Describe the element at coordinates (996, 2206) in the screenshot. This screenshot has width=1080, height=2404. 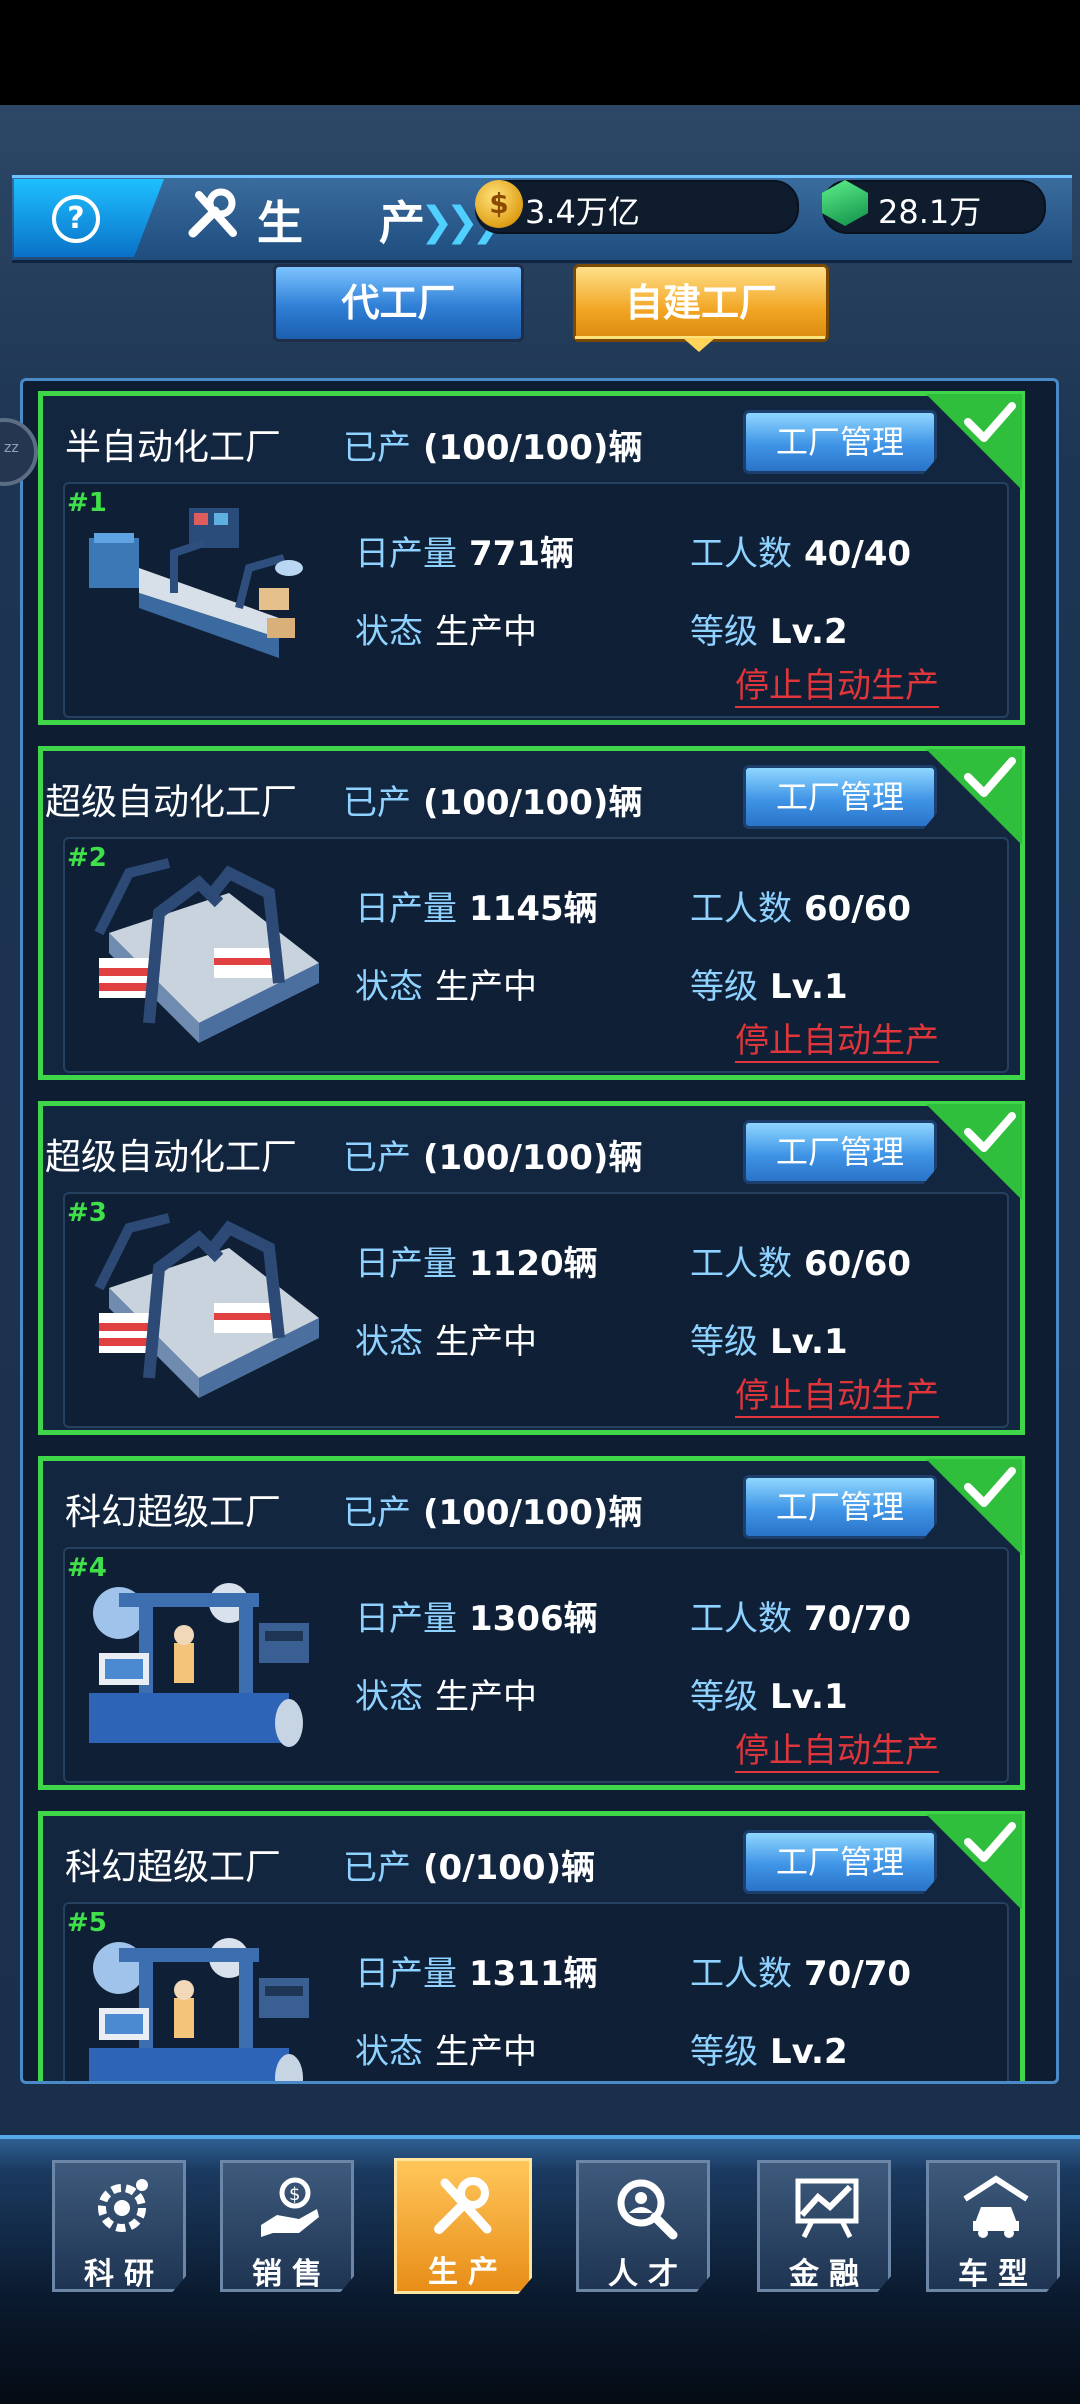
I see `car-garage-icon` at that location.